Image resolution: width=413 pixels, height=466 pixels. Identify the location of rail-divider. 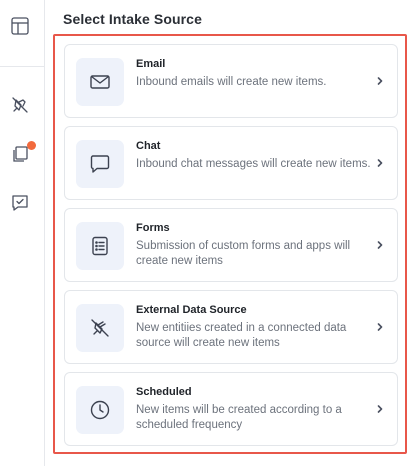
(22, 66).